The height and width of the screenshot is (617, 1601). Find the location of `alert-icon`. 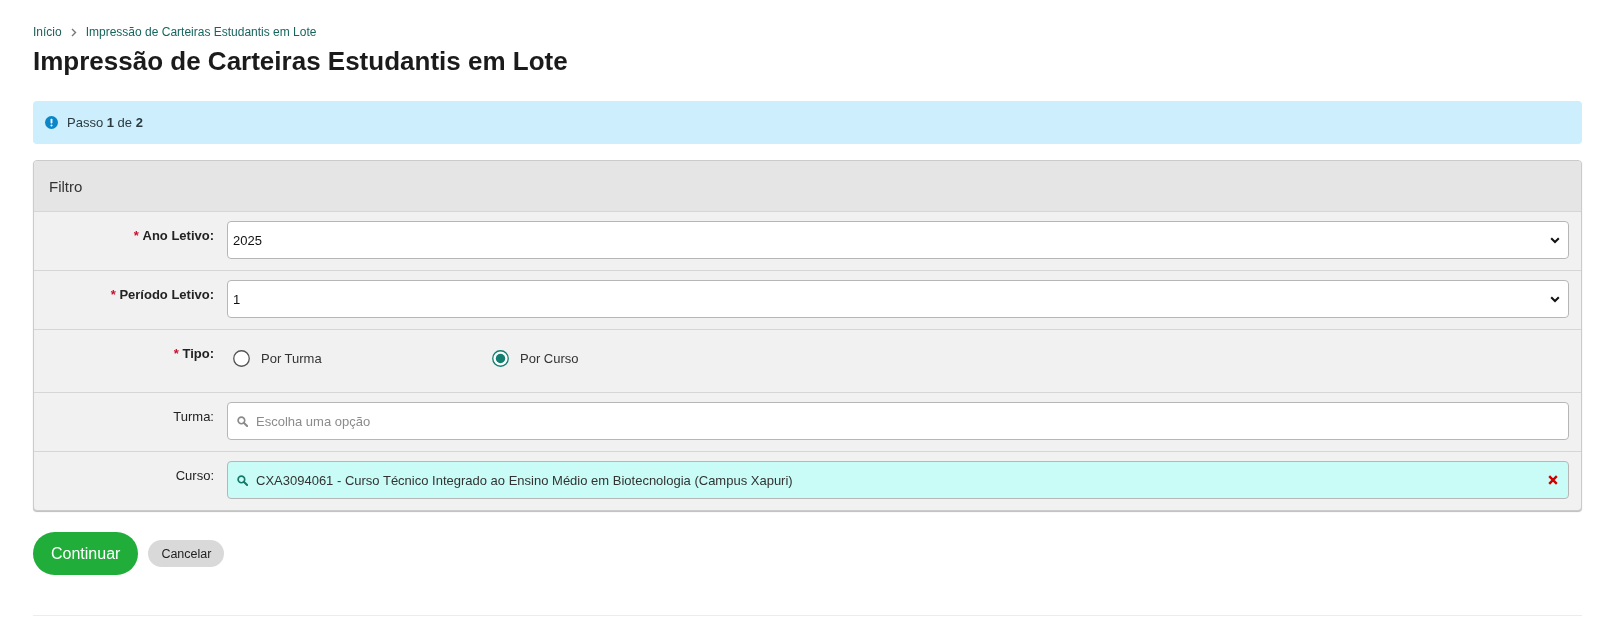

alert-icon is located at coordinates (51, 122).